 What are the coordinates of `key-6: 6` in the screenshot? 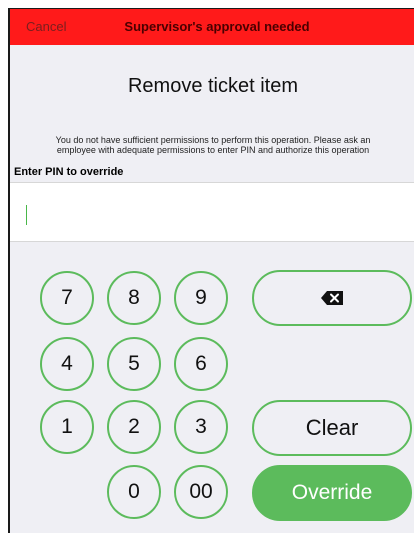 It's located at (201, 364).